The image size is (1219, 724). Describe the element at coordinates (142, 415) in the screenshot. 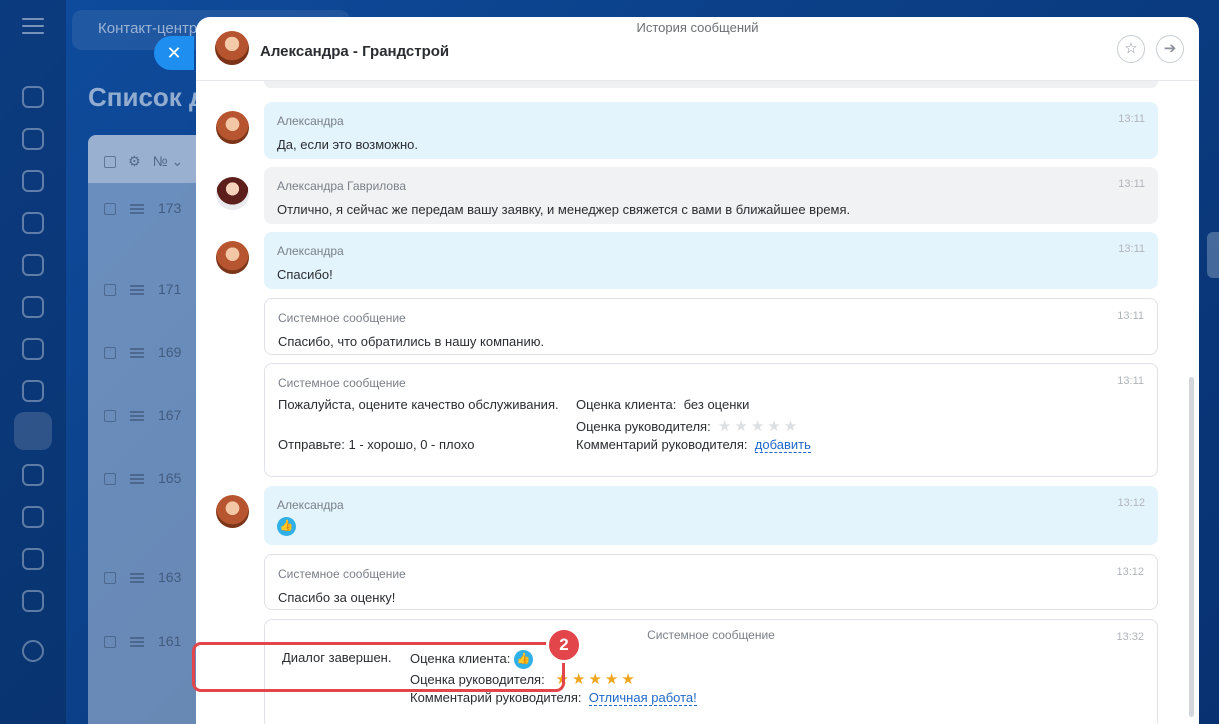

I see `table-row: 167` at that location.